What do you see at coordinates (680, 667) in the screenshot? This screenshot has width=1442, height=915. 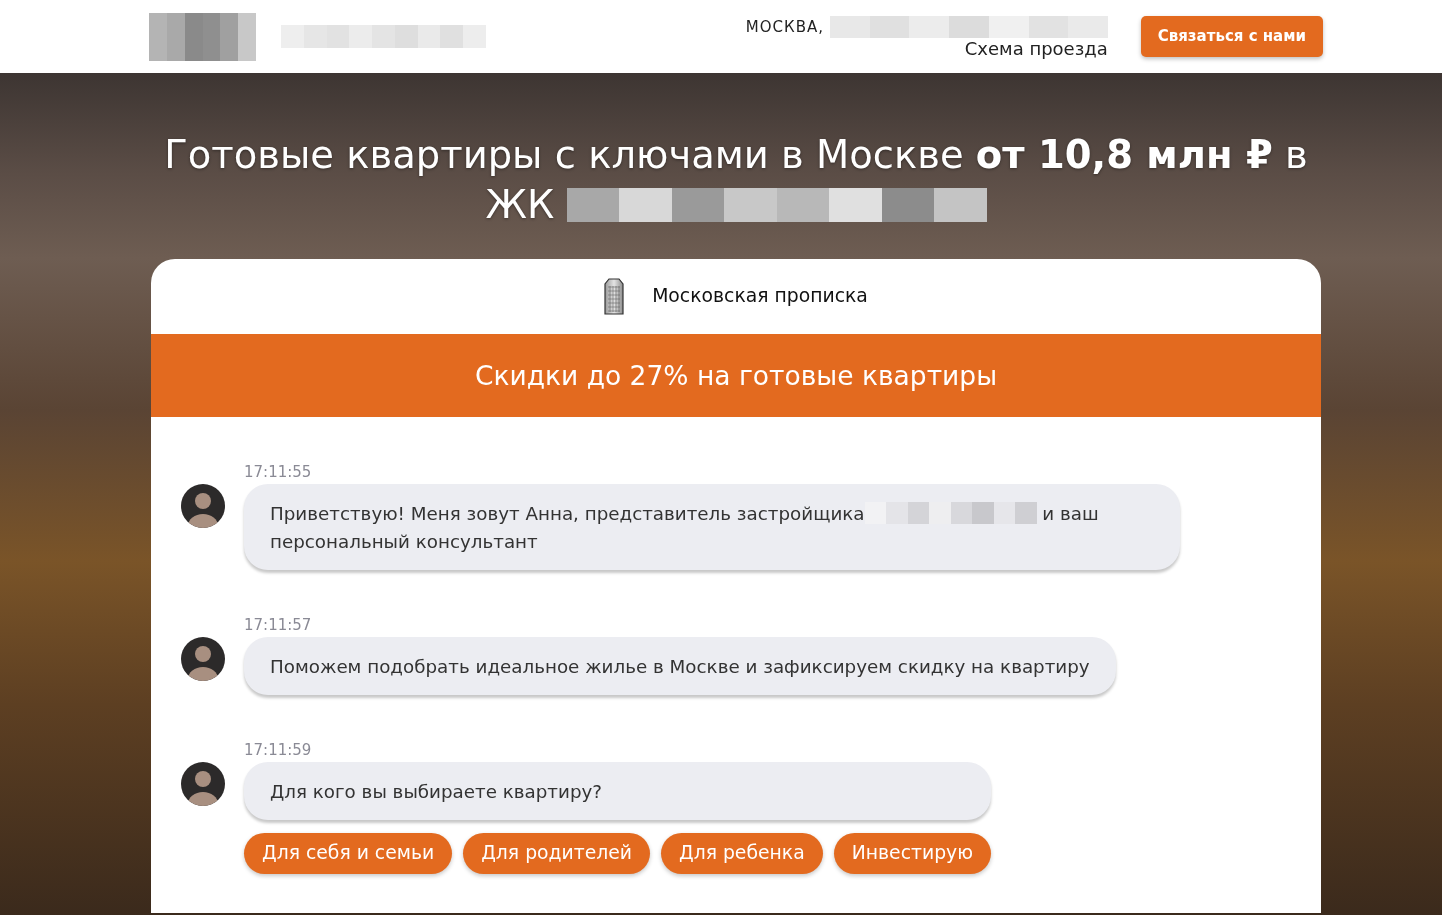 I see `message-text: Поможем подобрать идеальное жилье в Москве и зафиксируем скидку на квартиру` at bounding box center [680, 667].